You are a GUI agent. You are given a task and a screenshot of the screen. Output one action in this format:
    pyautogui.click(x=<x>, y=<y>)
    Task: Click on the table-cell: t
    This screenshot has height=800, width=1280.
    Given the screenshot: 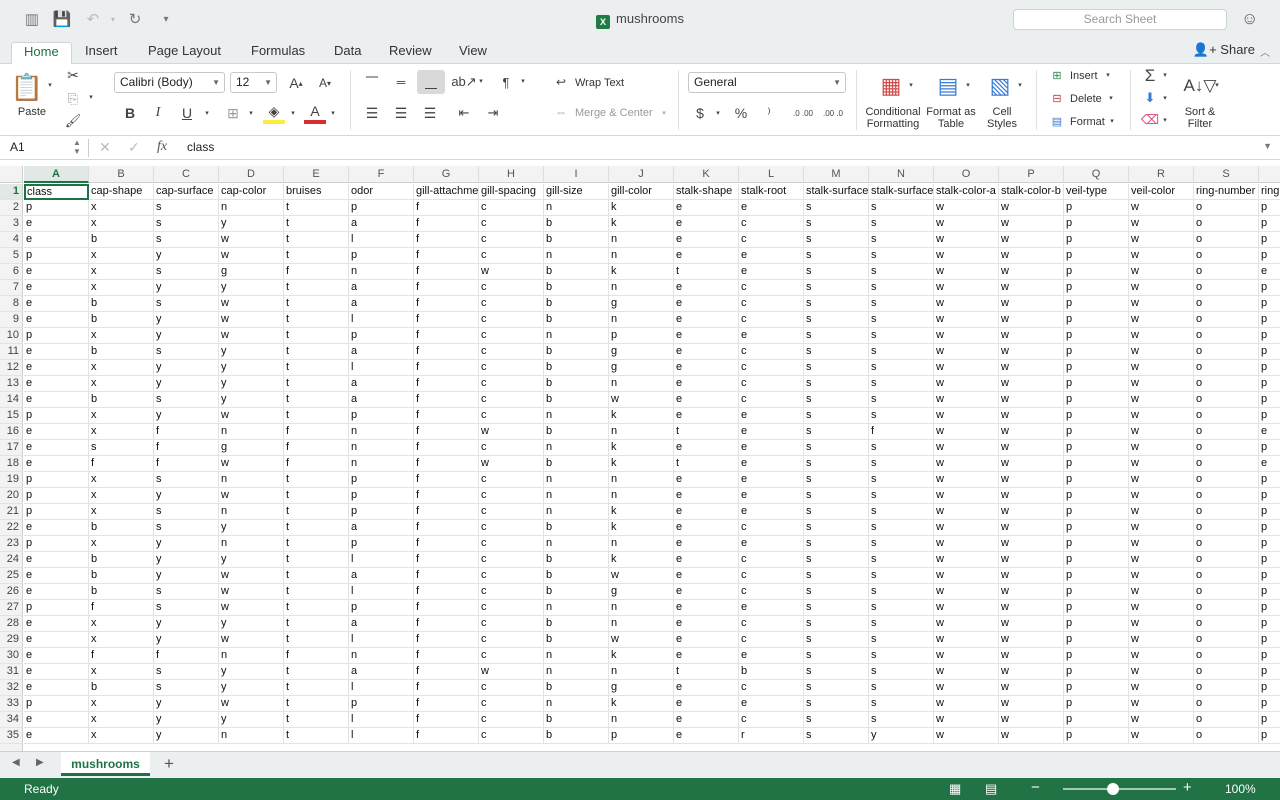 What is the action you would take?
    pyautogui.click(x=316, y=608)
    